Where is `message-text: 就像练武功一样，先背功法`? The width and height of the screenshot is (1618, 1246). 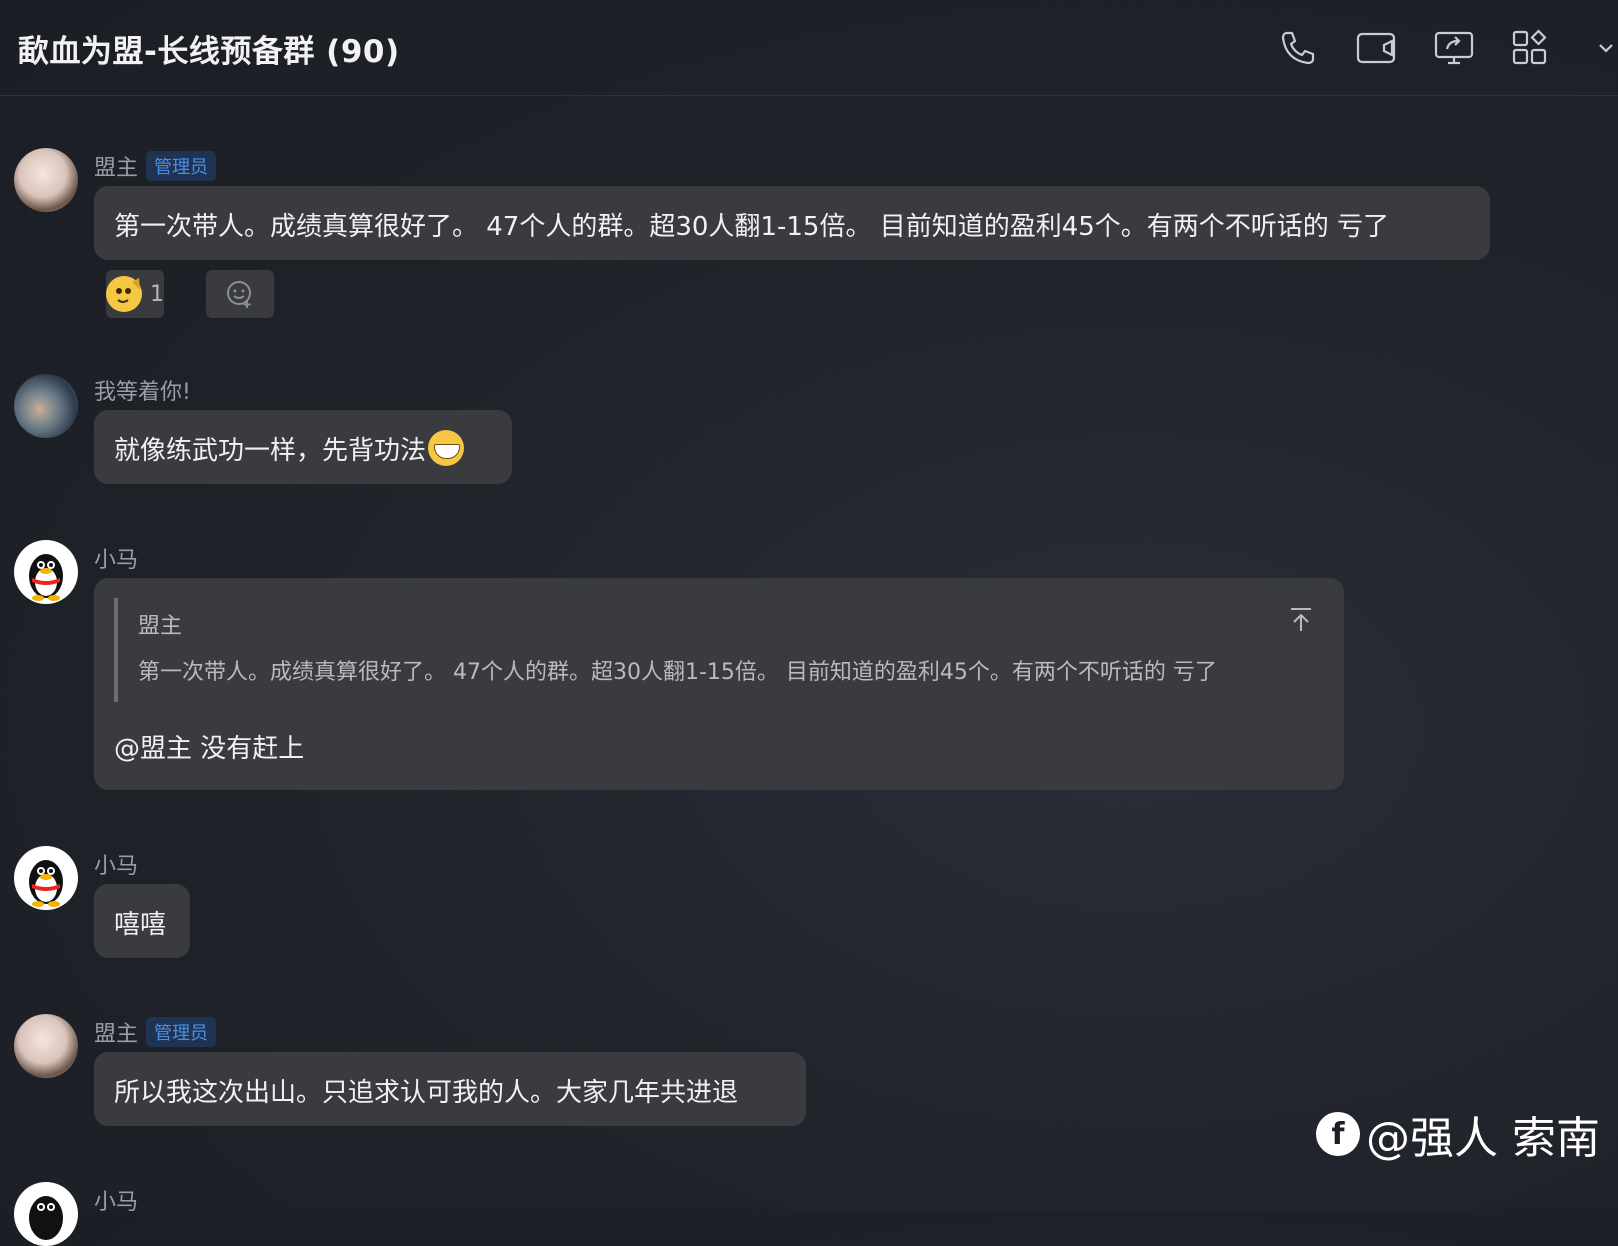
message-text: 就像练武功一样，先背功法 is located at coordinates (270, 451).